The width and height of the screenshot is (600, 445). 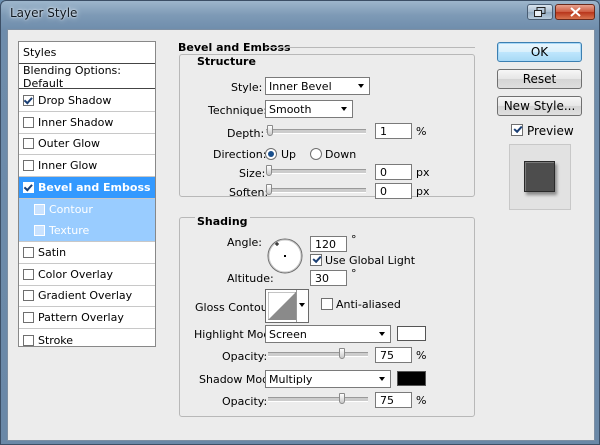 I want to click on list-item-contour: Contour, so click(x=87, y=210).